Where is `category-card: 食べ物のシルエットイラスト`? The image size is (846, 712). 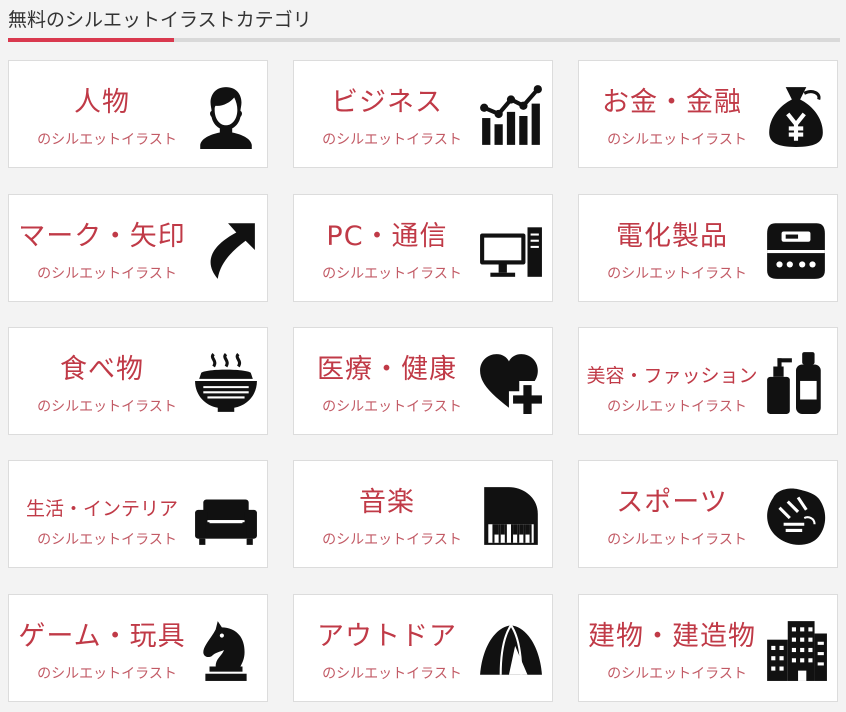
category-card: 食べ物のシルエットイラスト is located at coordinates (138, 381).